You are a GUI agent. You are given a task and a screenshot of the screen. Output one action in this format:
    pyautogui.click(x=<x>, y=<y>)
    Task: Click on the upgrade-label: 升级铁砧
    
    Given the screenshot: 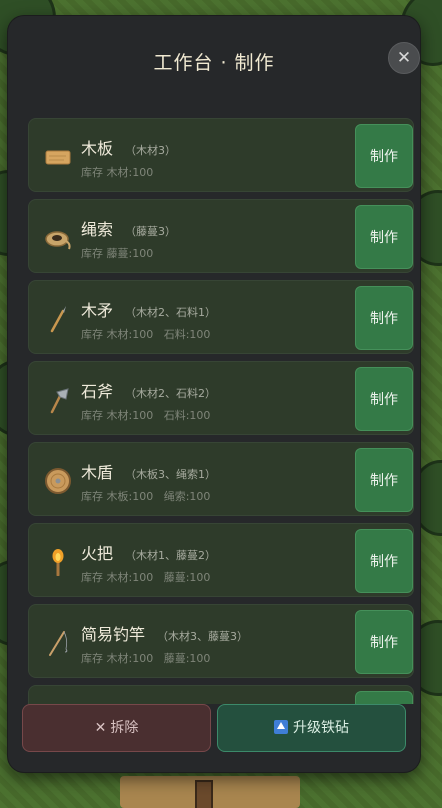 What is the action you would take?
    pyautogui.click(x=321, y=728)
    